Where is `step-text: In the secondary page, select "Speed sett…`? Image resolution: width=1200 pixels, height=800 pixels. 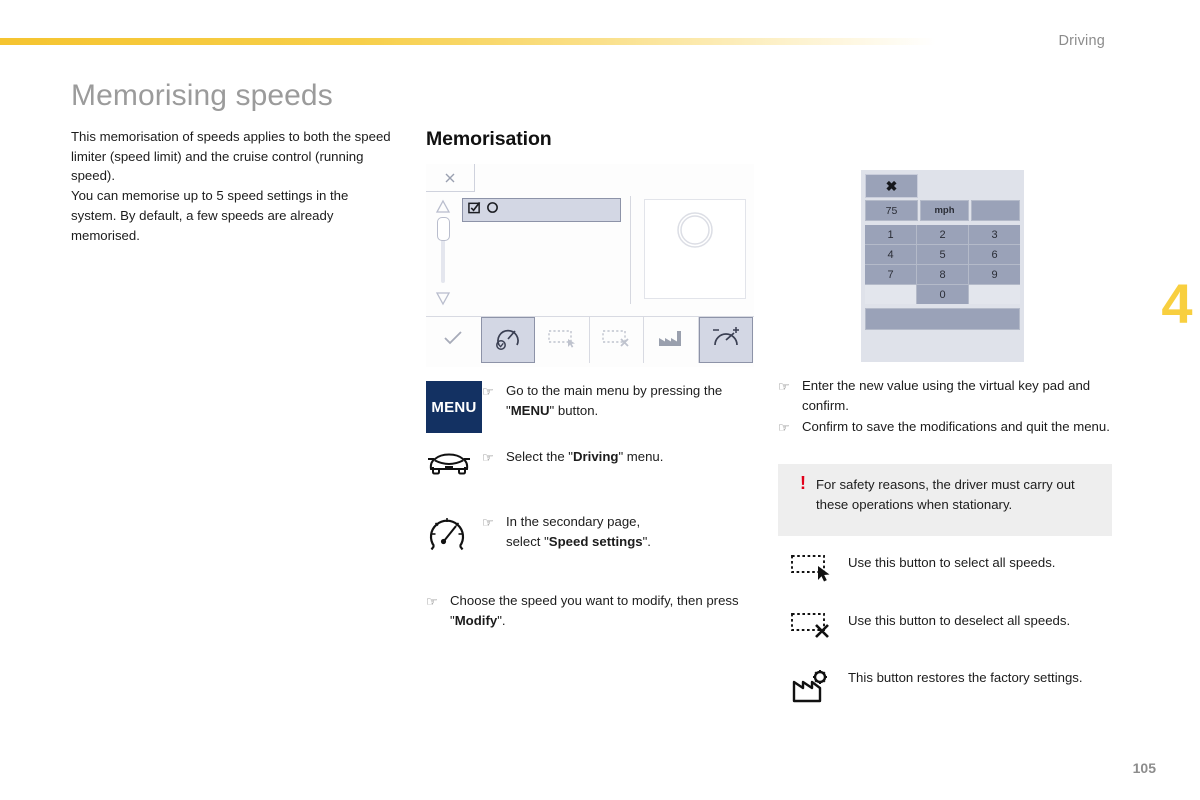 step-text: In the secondary page, select "Speed sett… is located at coordinates (578, 531).